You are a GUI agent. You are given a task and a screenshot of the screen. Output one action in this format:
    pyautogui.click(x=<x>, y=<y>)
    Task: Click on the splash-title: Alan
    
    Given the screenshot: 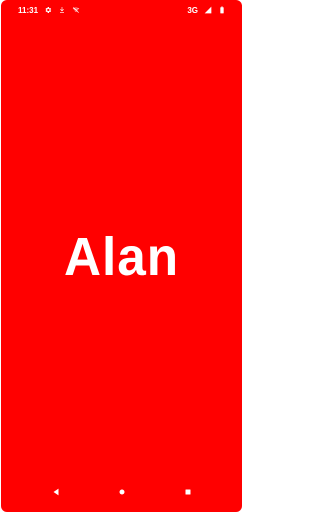 What is the action you would take?
    pyautogui.click(x=121, y=257)
    